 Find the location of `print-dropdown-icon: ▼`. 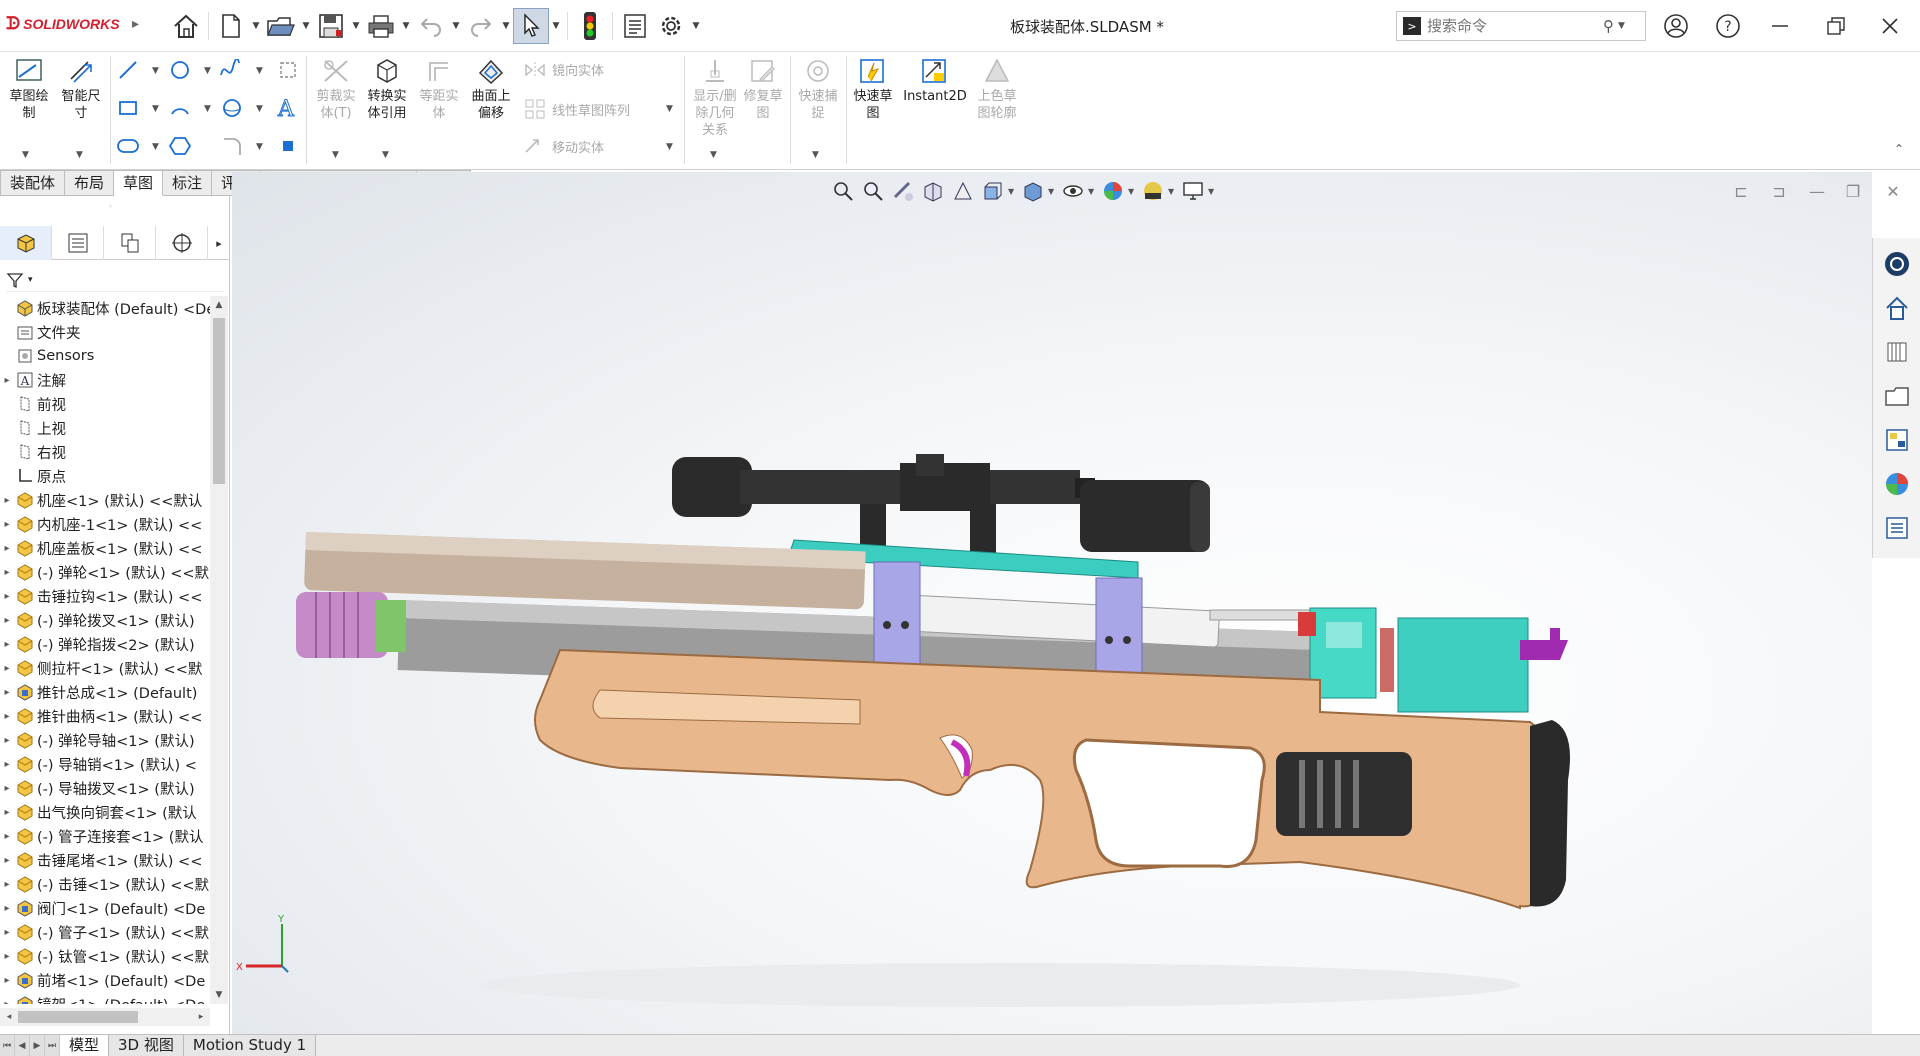

print-dropdown-icon: ▼ is located at coordinates (406, 26).